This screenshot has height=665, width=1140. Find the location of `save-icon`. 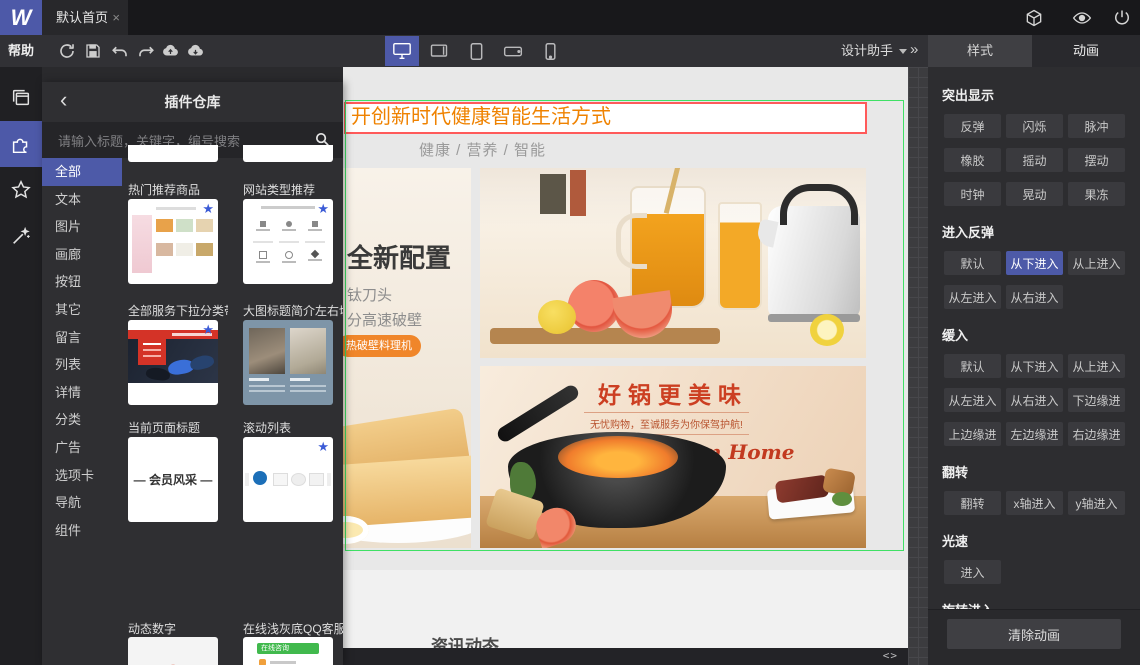

save-icon is located at coordinates (93, 51).